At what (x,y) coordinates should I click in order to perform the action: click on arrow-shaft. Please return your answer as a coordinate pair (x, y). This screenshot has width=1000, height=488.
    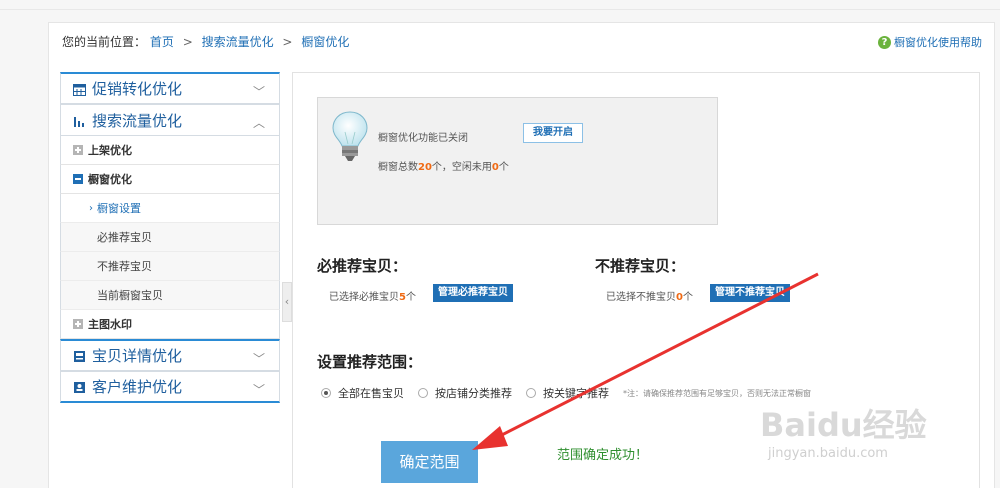
    Looking at the image, I should click on (655, 357).